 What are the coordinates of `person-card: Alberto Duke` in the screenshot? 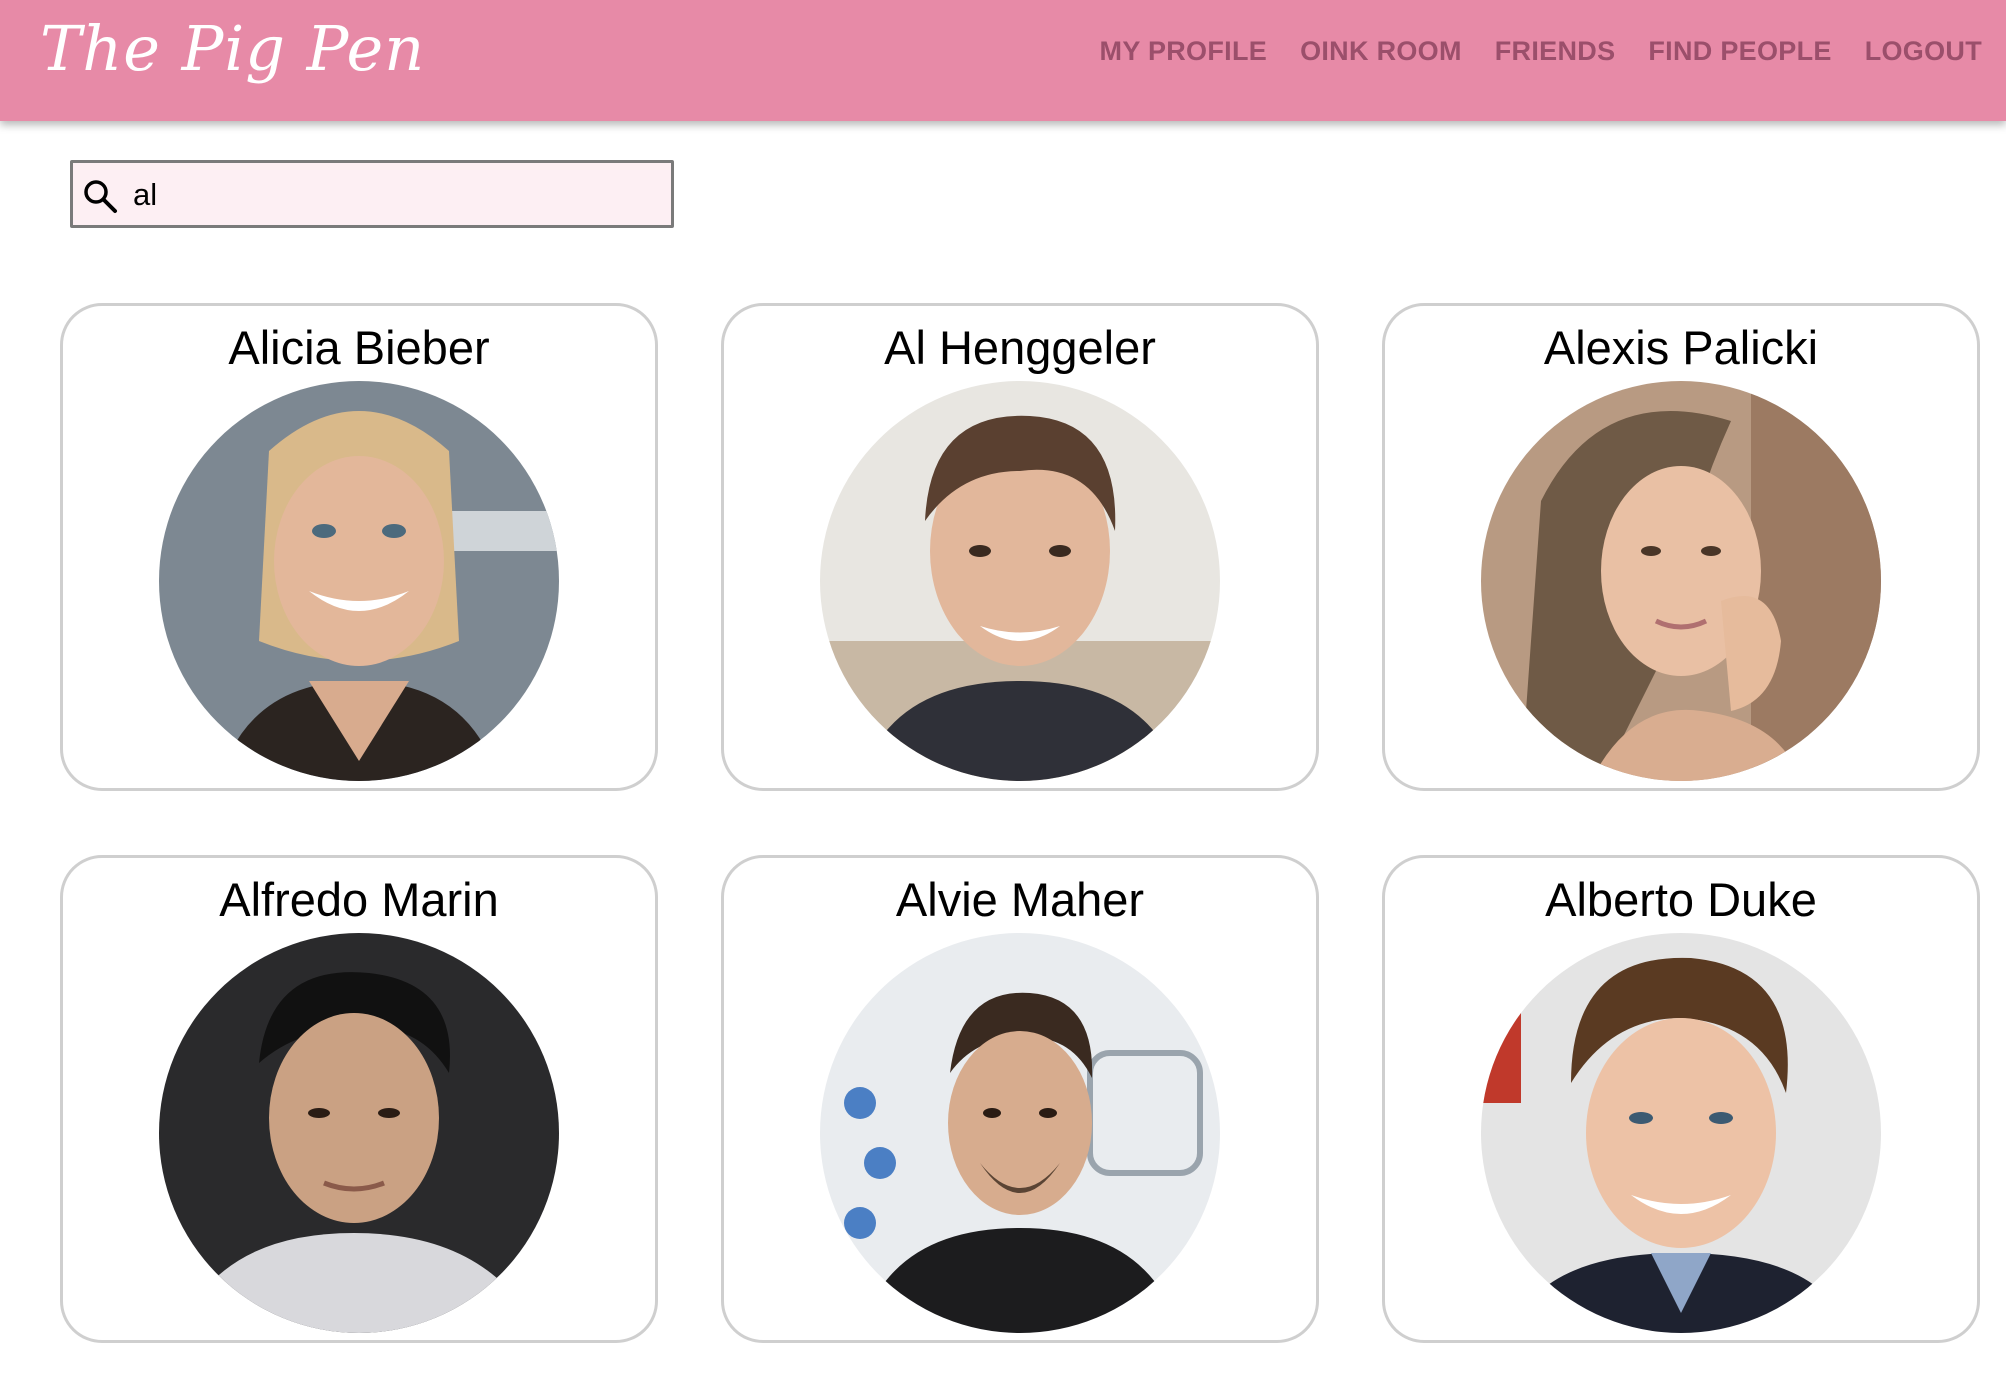 It's located at (1681, 1099).